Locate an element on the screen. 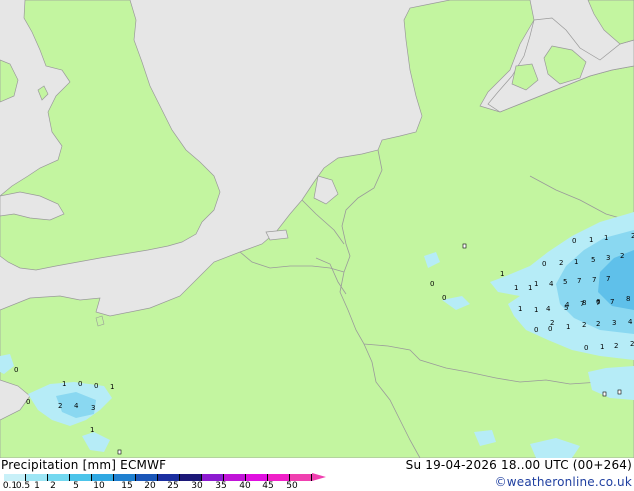 The image size is (634, 491). precip-value-label: 6 is located at coordinates (598, 302).